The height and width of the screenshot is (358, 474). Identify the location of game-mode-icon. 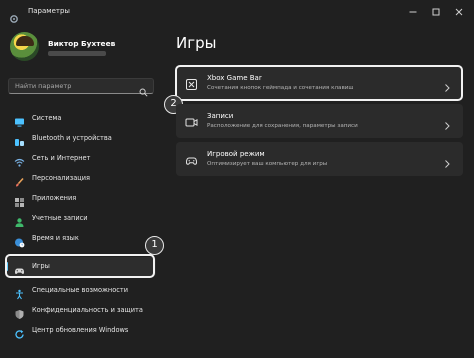
(191, 158).